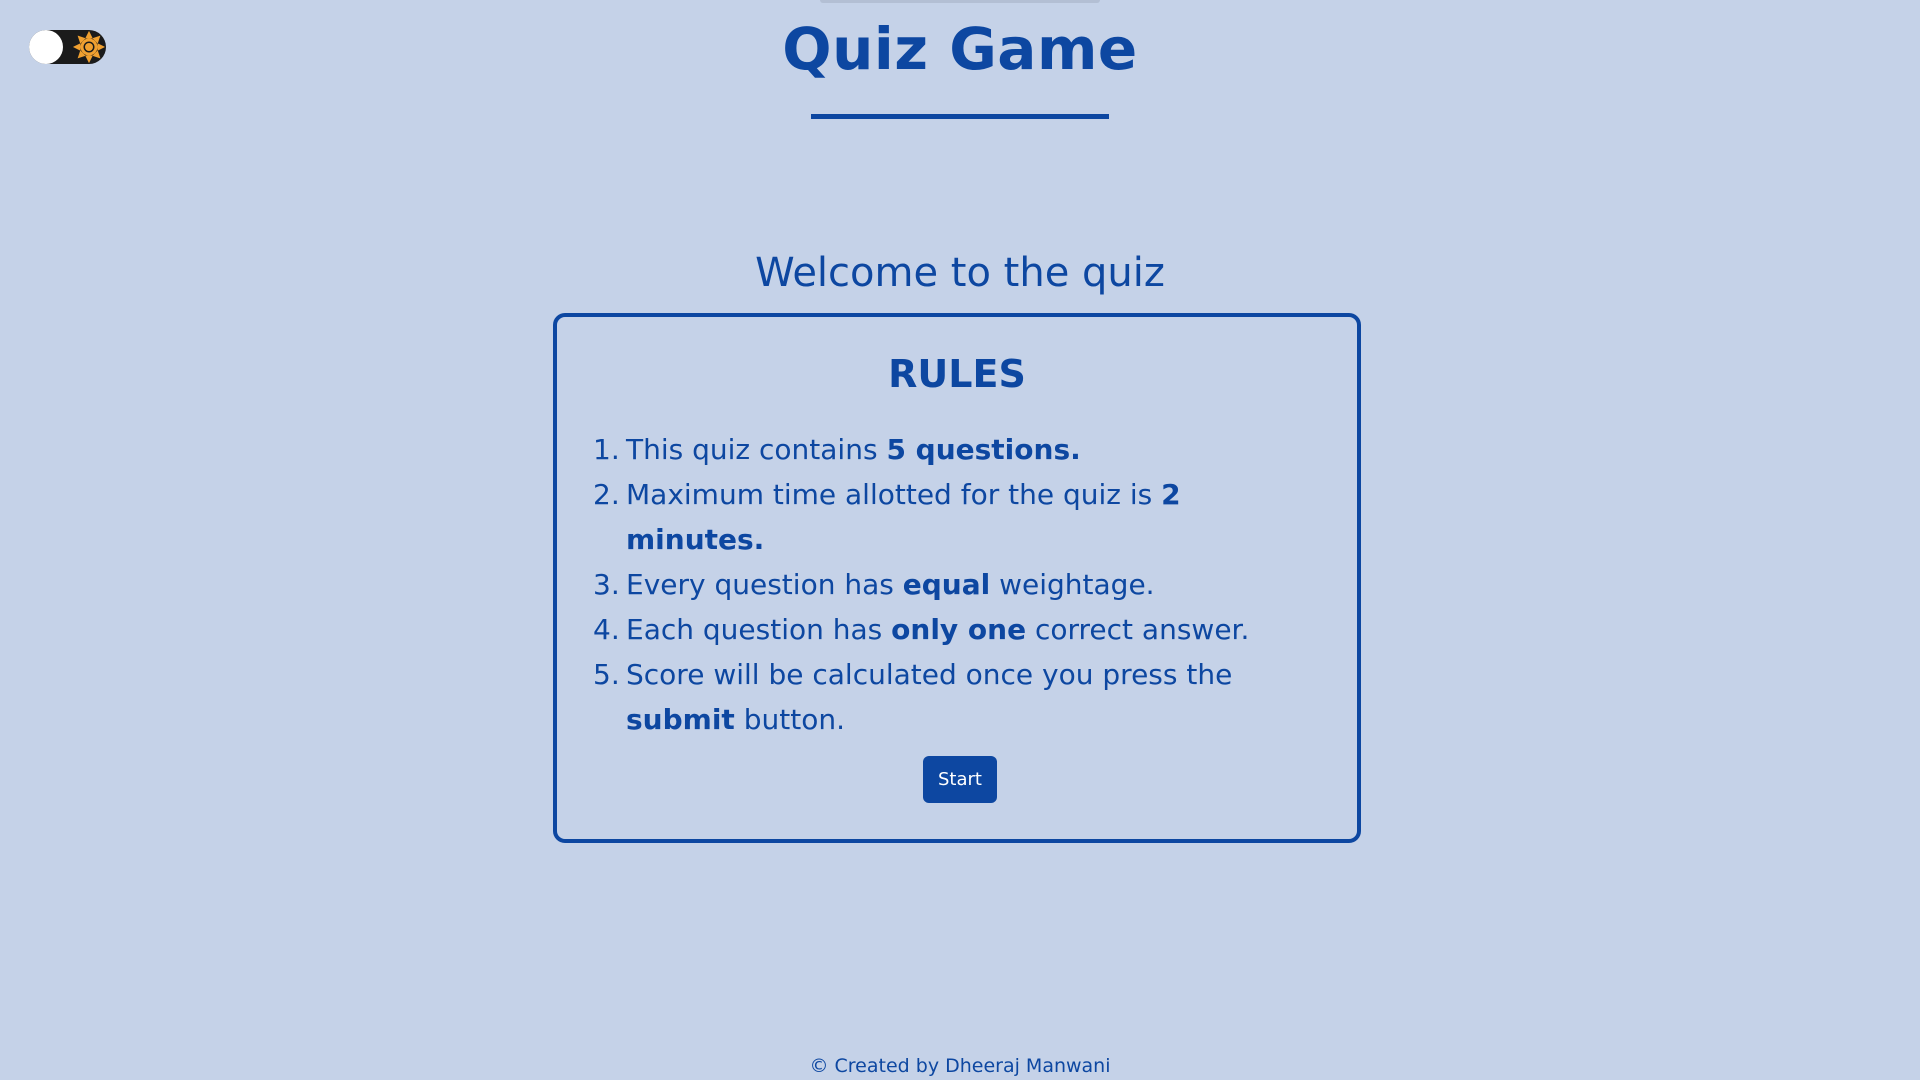 This screenshot has width=1920, height=1080. What do you see at coordinates (983, 449) in the screenshot?
I see `rule-emphasis: 5 questions.` at bounding box center [983, 449].